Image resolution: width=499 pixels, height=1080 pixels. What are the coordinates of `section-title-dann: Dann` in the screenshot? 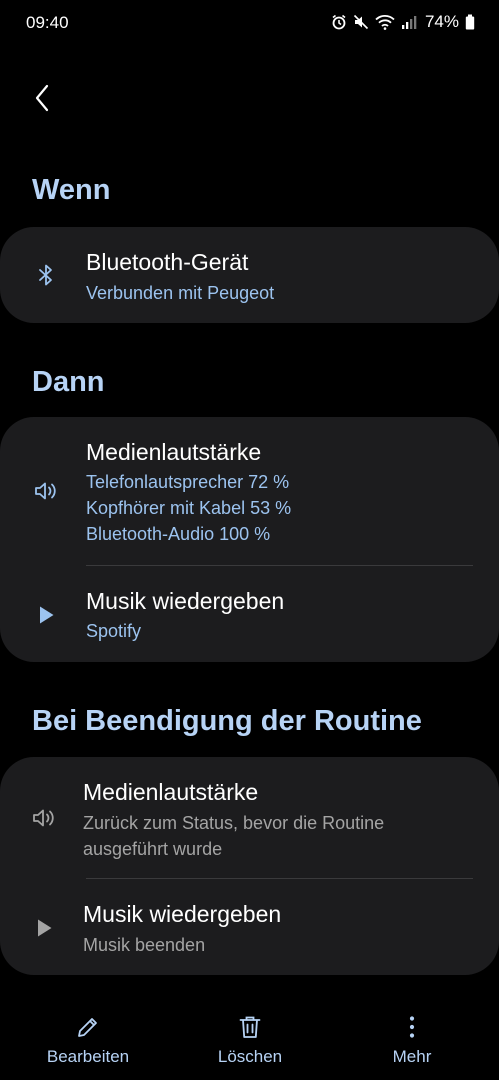 It's located at (68, 382).